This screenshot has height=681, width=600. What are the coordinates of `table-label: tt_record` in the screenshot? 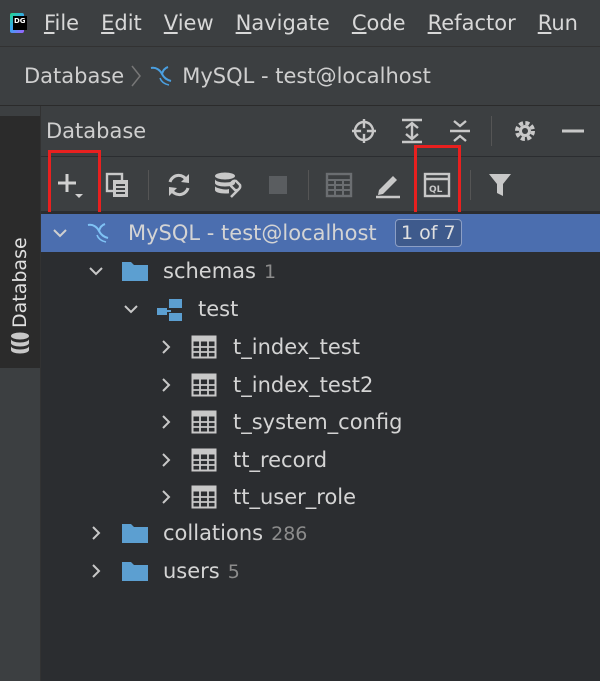 It's located at (280, 459).